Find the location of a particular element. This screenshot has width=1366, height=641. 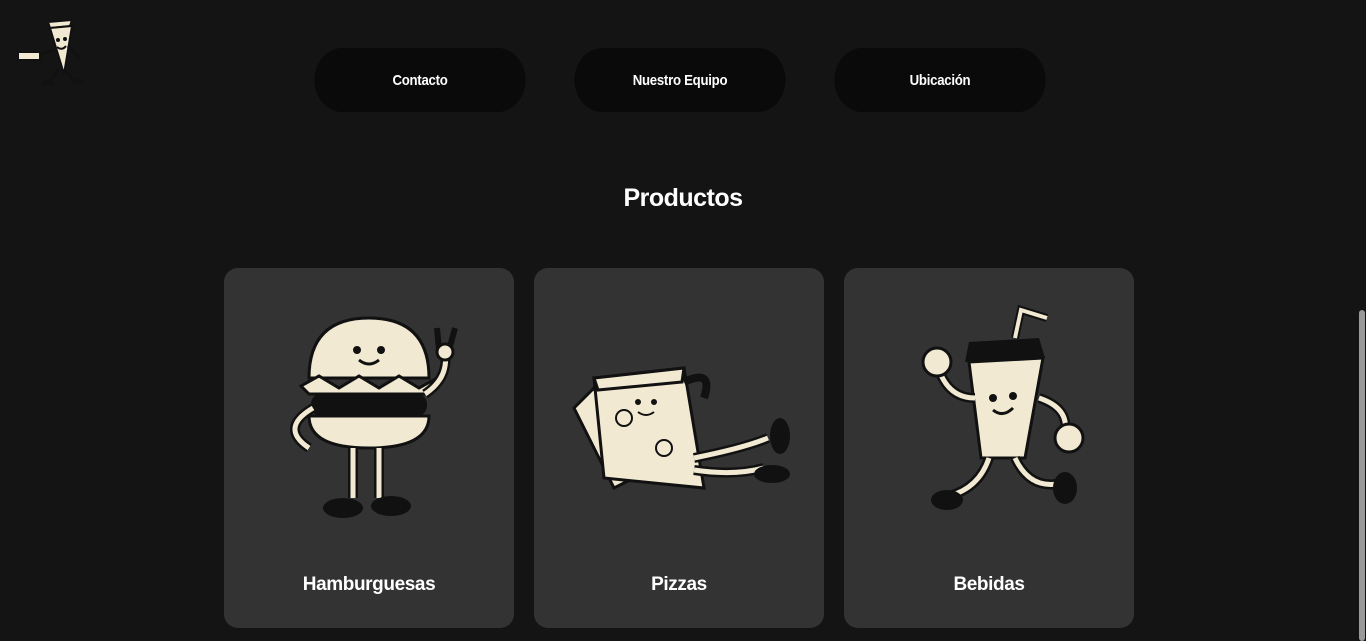

section-title: Productos is located at coordinates (683, 198).